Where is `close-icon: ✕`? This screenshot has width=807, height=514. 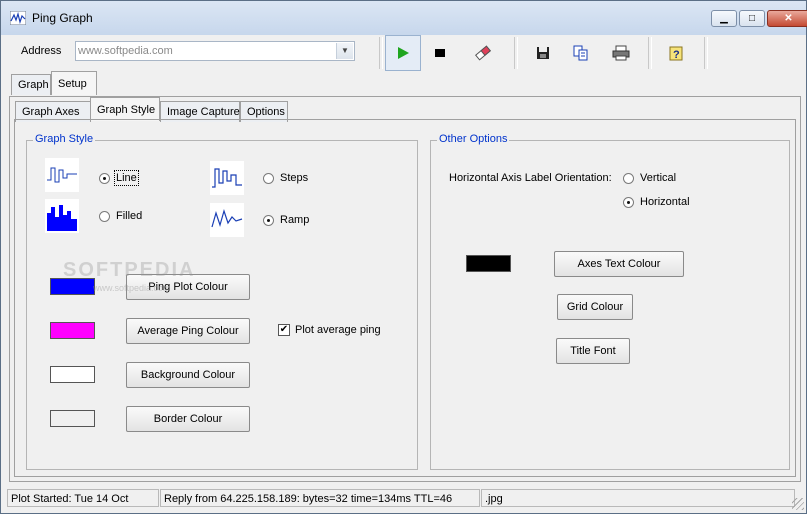
close-icon: ✕ is located at coordinates (788, 18).